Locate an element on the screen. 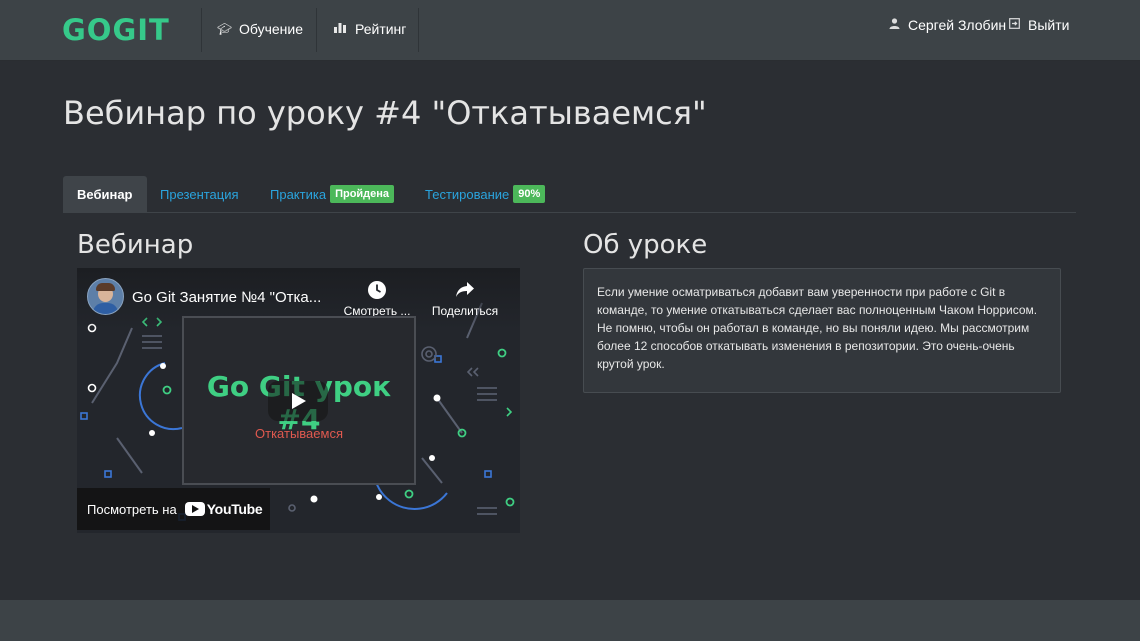 This screenshot has height=641, width=1140. graduation-cap-icon: 🎓︎ is located at coordinates (224, 29).